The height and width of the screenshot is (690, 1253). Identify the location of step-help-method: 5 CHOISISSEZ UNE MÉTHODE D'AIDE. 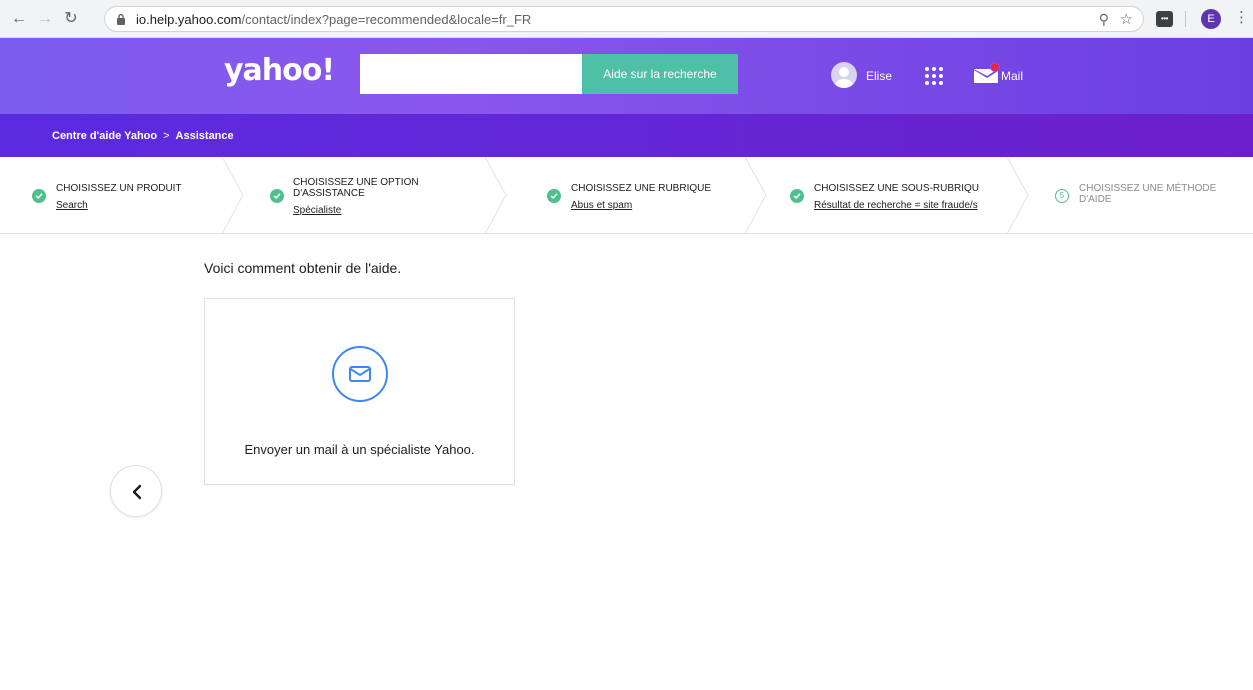
(1140, 195).